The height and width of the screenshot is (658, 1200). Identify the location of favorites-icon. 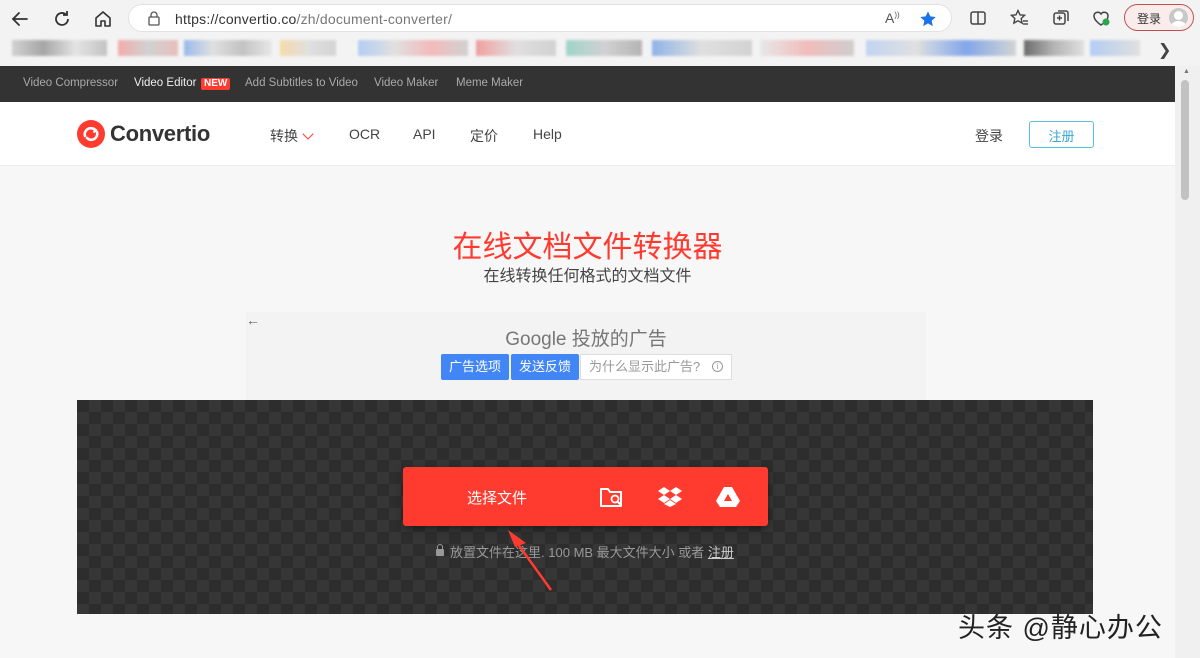
(1019, 18).